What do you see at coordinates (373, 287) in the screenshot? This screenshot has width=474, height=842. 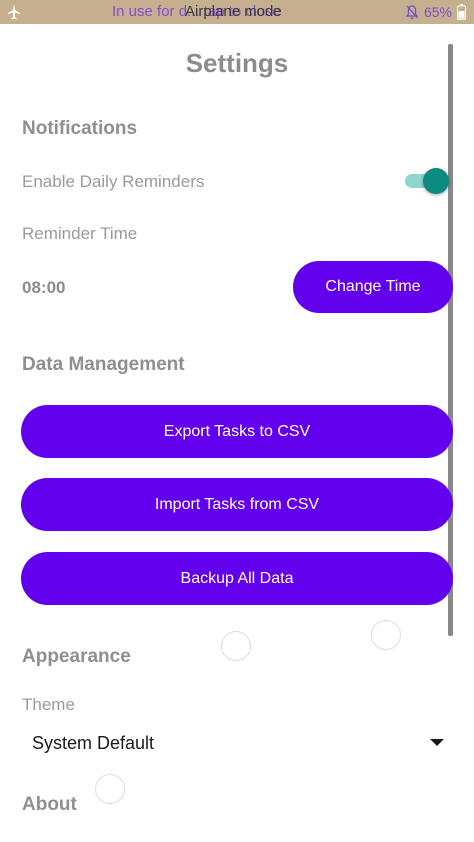 I see `change-time-button: Change Time` at bounding box center [373, 287].